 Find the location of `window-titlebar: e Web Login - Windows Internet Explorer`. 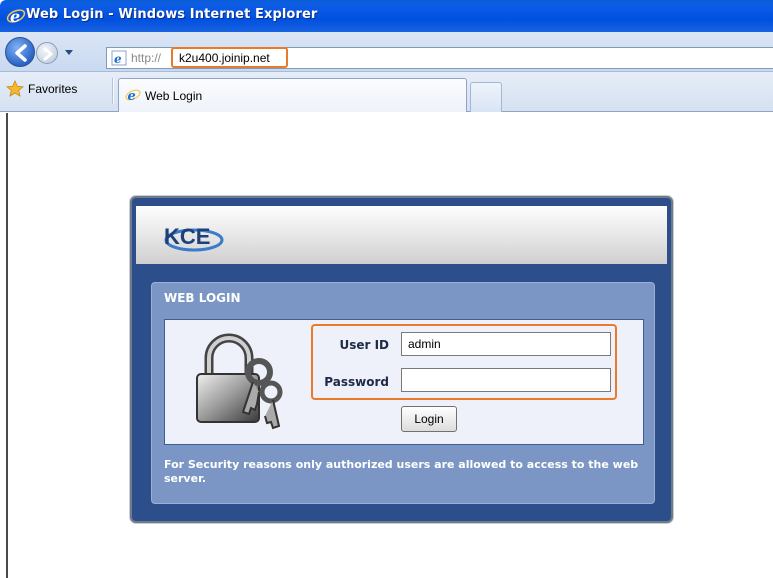

window-titlebar: e Web Login - Windows Internet Explorer is located at coordinates (386, 16).